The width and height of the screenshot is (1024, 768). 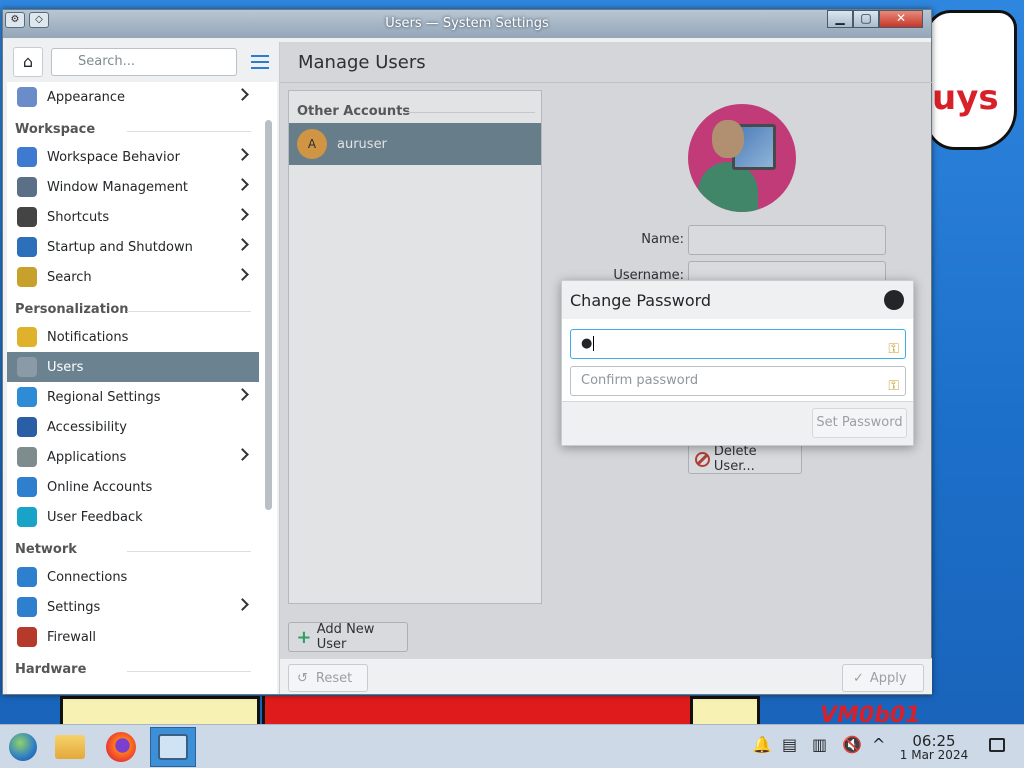 What do you see at coordinates (87, 427) in the screenshot?
I see `sidebar-item-label: Accessibility` at bounding box center [87, 427].